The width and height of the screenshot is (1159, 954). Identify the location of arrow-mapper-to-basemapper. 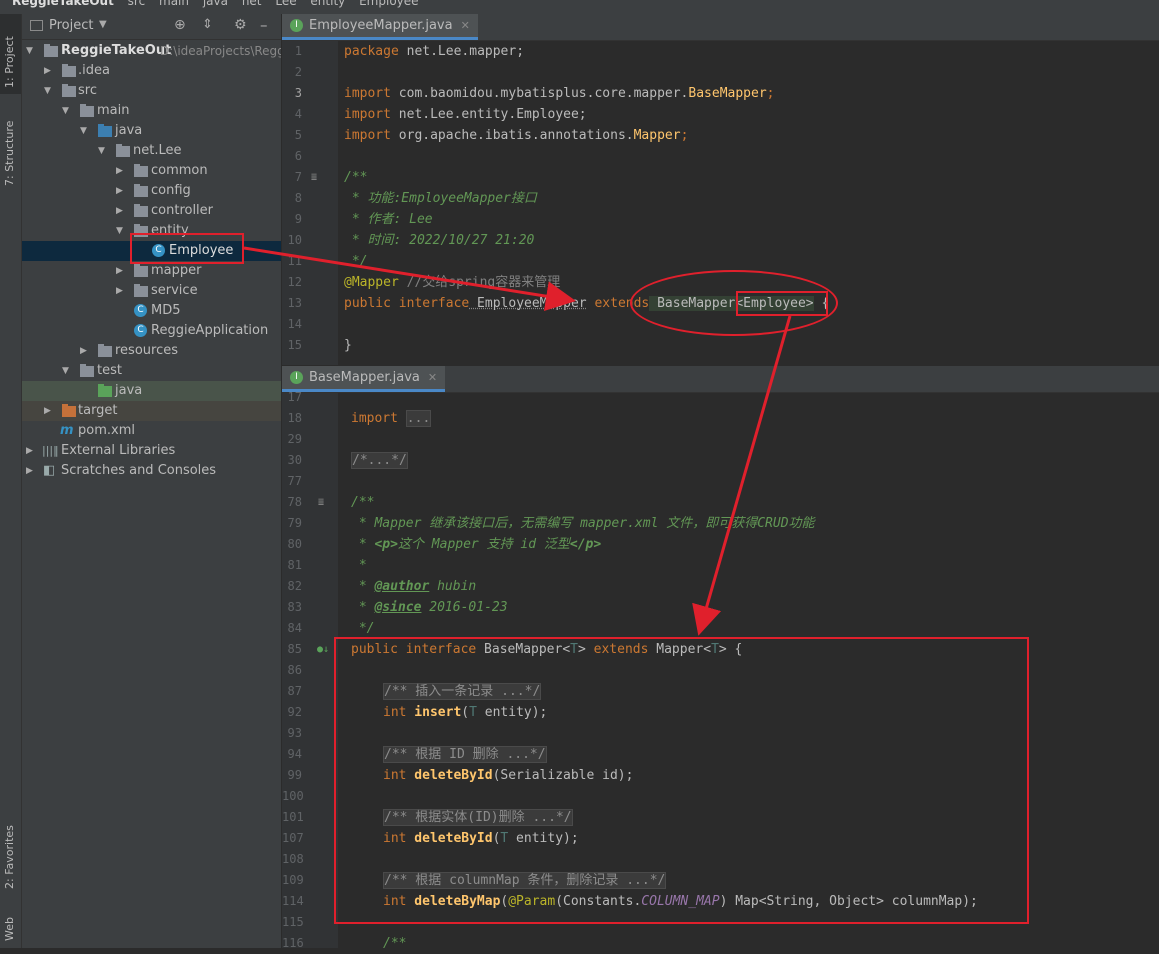
(742, 475).